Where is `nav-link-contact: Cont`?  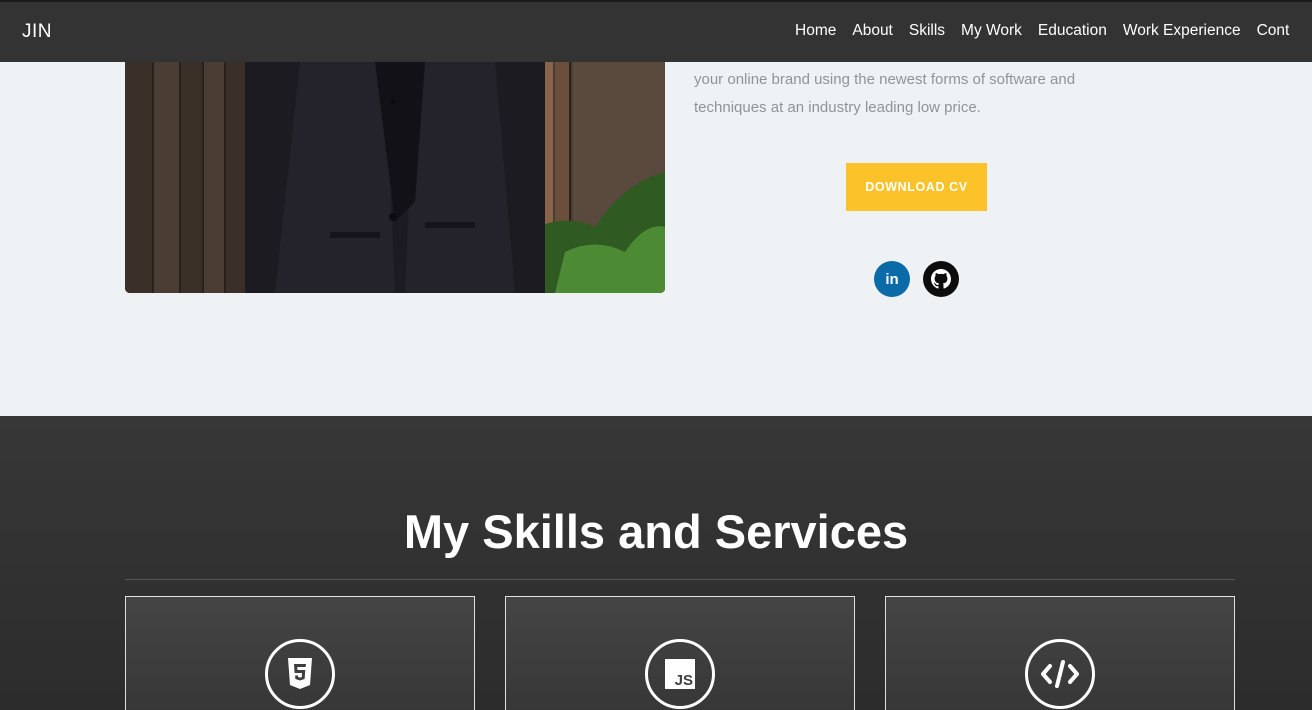
nav-link-contact: Cont is located at coordinates (1273, 31).